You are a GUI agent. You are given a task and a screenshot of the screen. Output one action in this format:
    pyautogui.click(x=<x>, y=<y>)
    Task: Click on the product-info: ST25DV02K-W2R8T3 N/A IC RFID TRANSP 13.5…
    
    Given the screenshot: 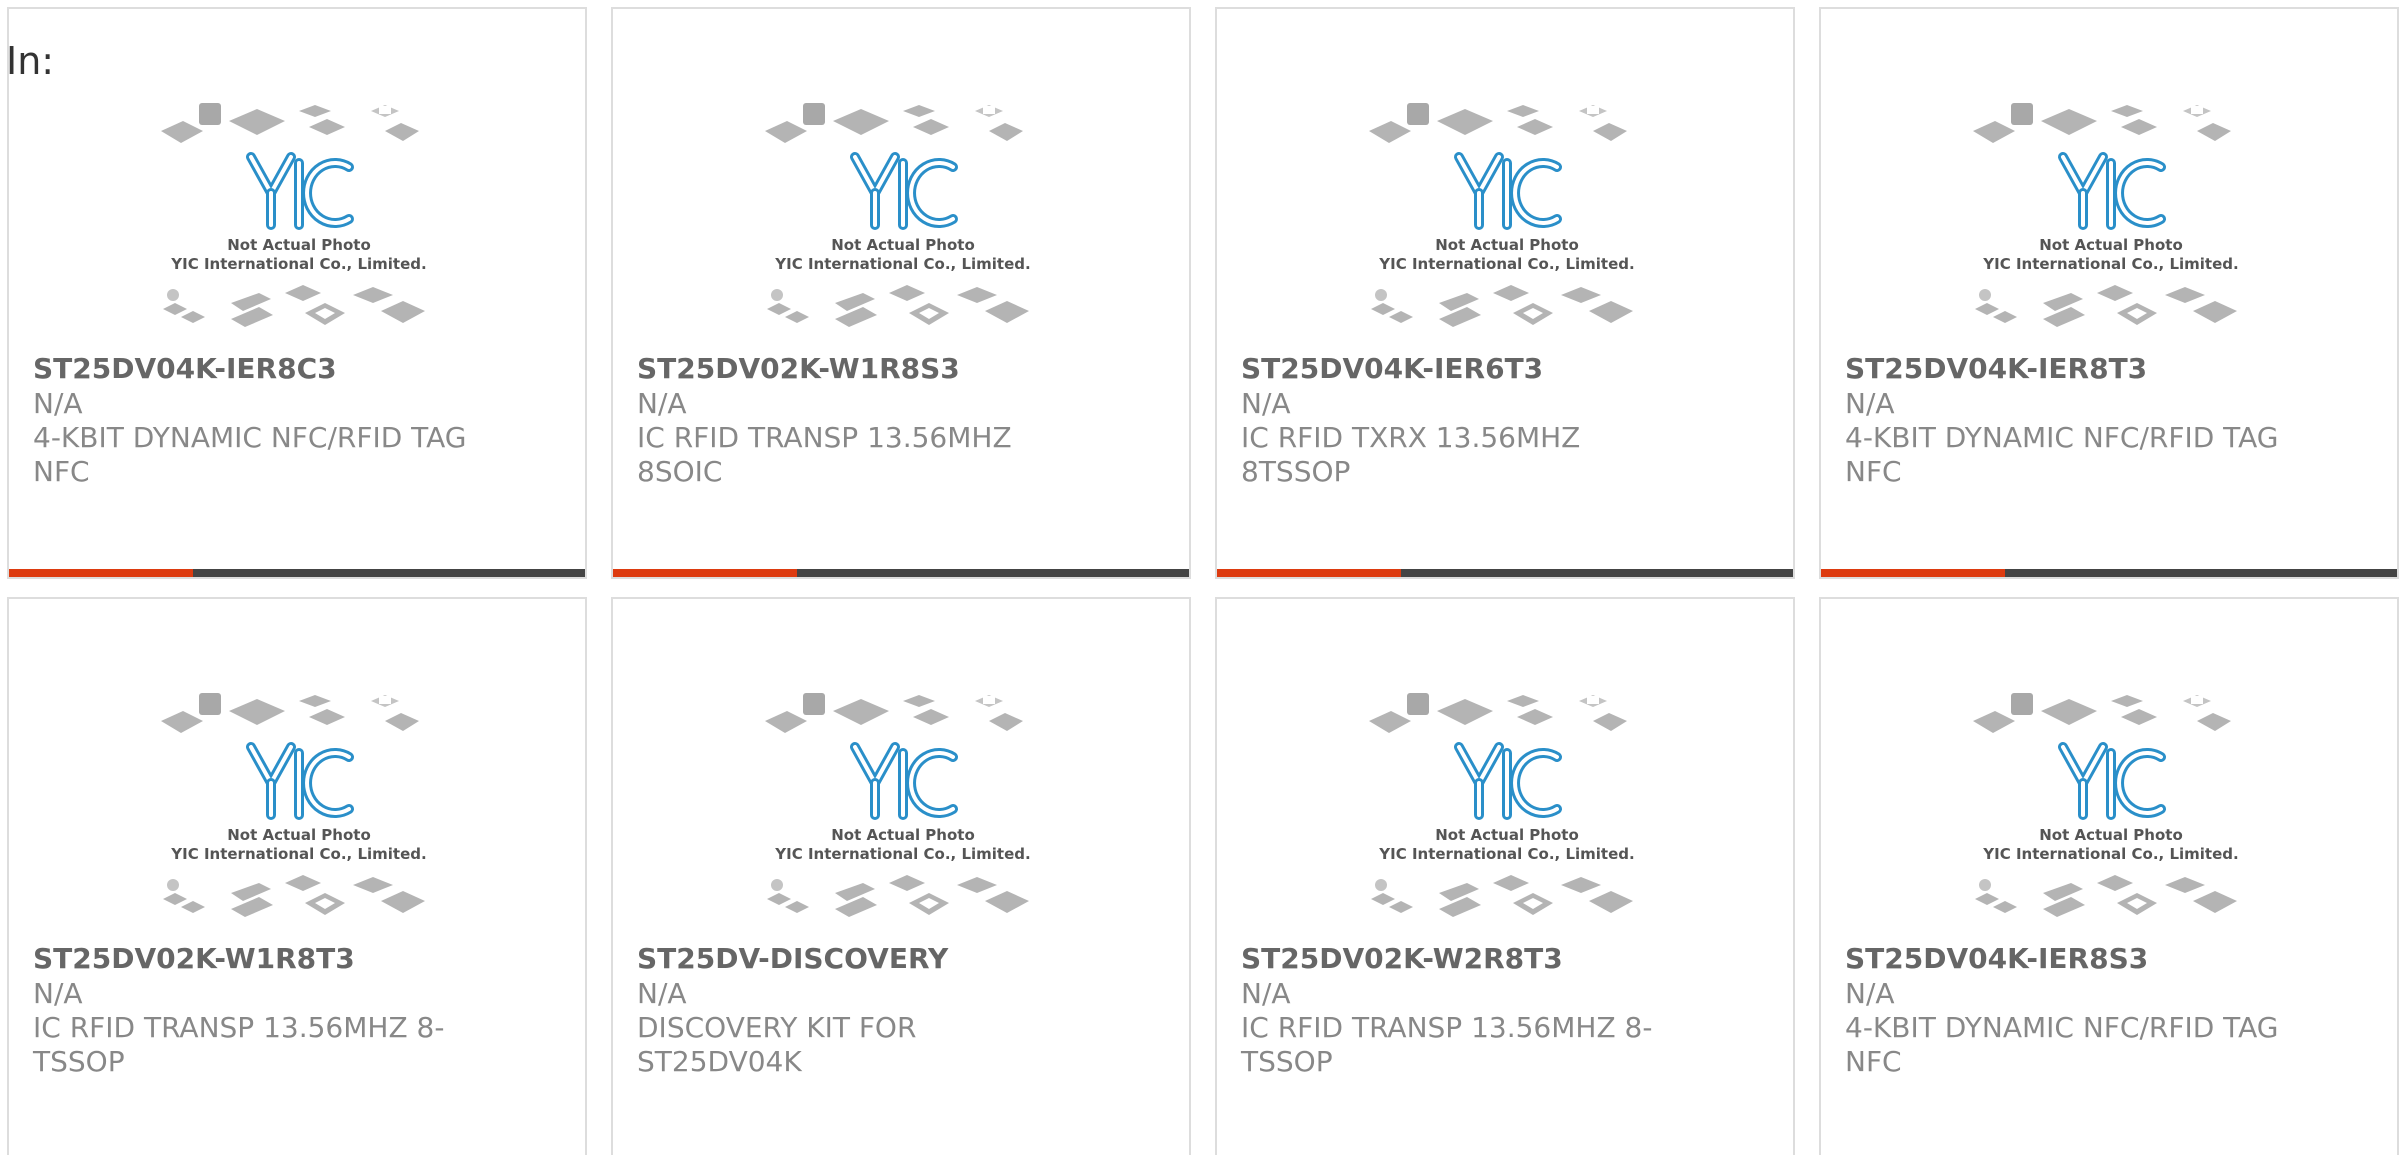 What is the action you would take?
    pyautogui.click(x=1461, y=1010)
    